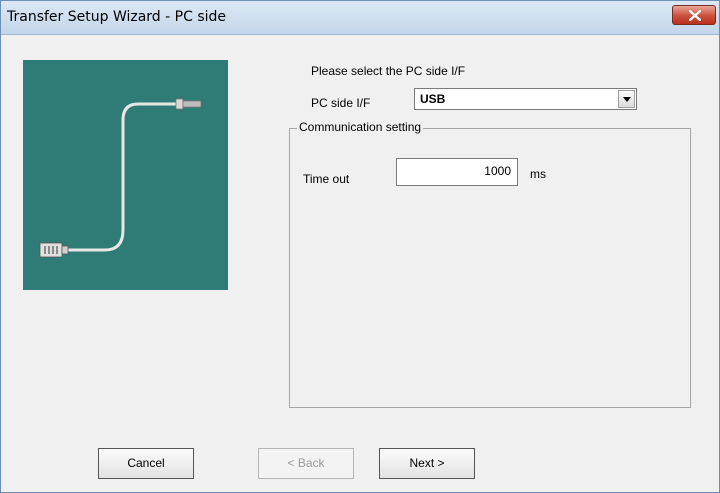 This screenshot has width=720, height=493. Describe the element at coordinates (326, 179) in the screenshot. I see `timeout-label: Time out` at that location.